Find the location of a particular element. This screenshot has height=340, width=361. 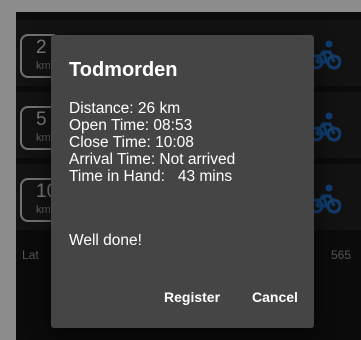

dialog-title: Todmorden is located at coordinates (123, 70).